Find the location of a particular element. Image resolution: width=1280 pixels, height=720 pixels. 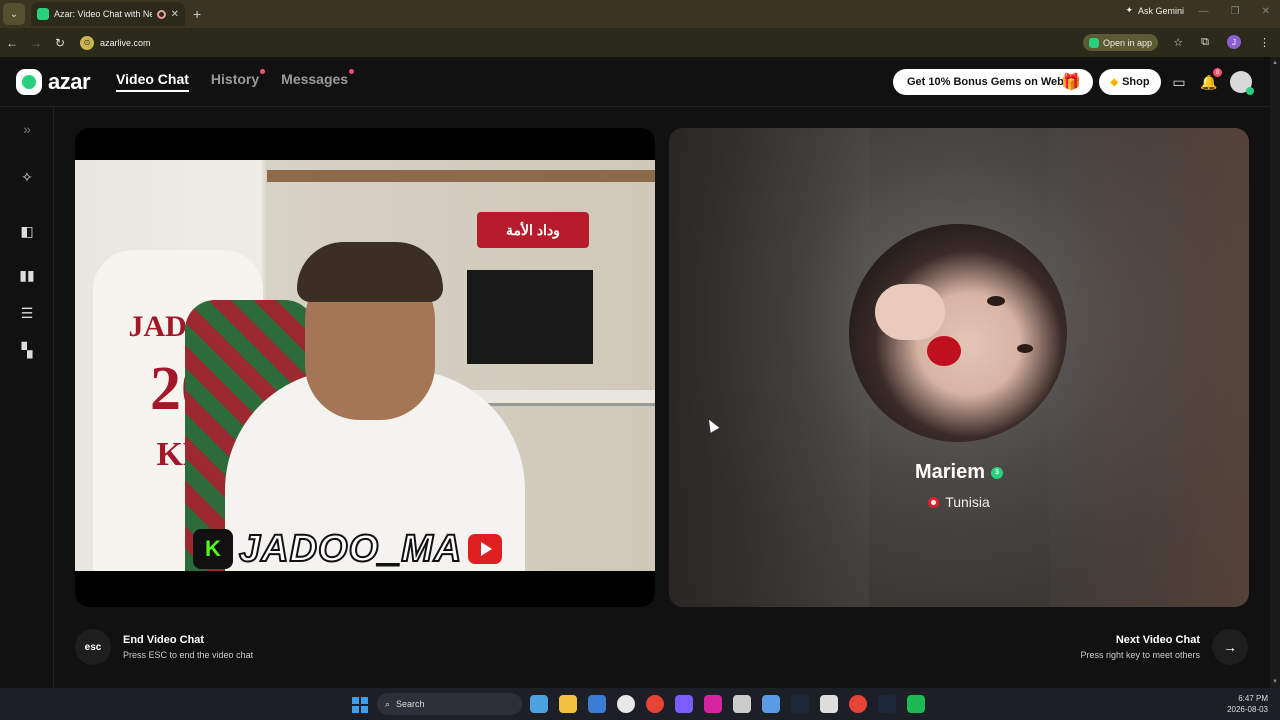

partner-name-row: Mariem $ is located at coordinates (959, 472).